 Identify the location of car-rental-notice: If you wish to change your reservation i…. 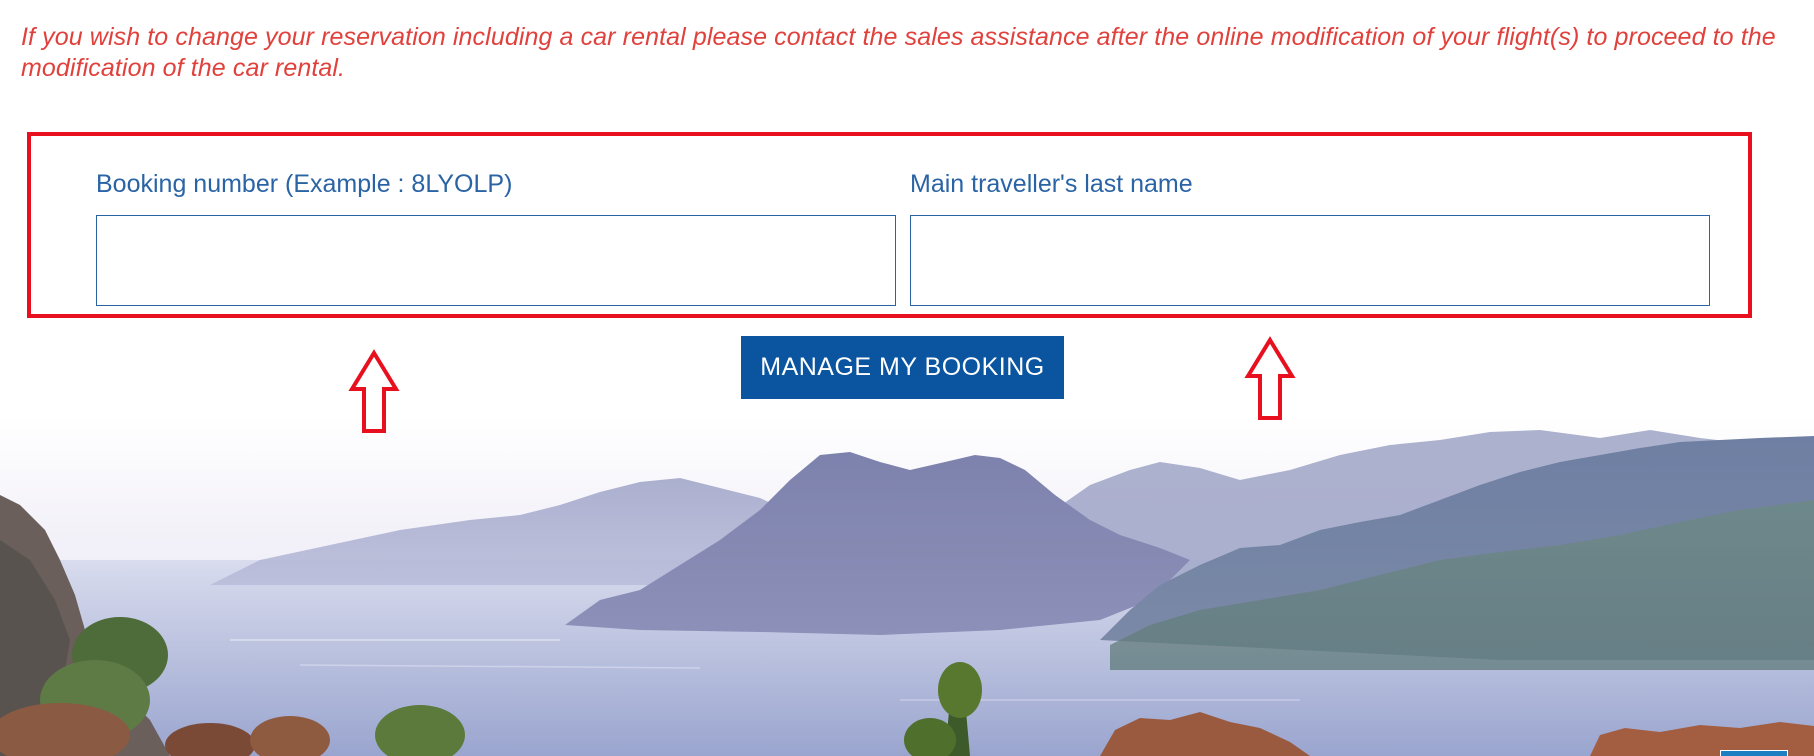
(898, 52).